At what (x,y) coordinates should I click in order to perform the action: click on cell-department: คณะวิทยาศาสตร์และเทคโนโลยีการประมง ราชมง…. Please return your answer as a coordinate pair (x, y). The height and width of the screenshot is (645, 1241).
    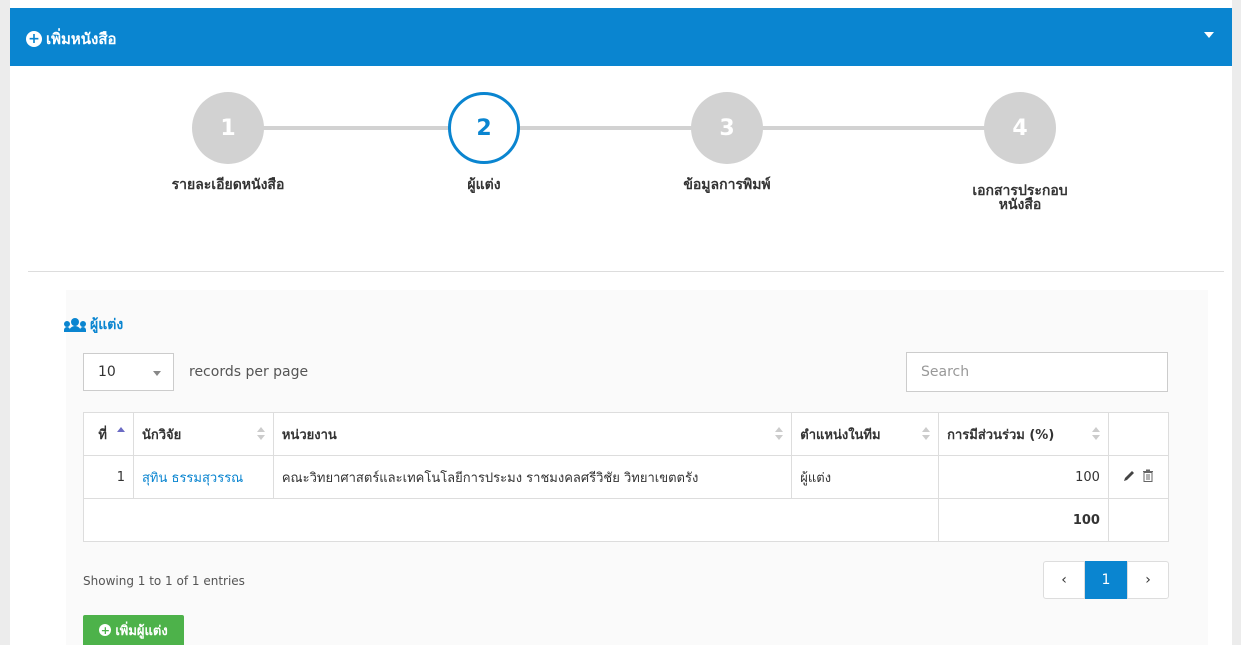
    Looking at the image, I should click on (532, 477).